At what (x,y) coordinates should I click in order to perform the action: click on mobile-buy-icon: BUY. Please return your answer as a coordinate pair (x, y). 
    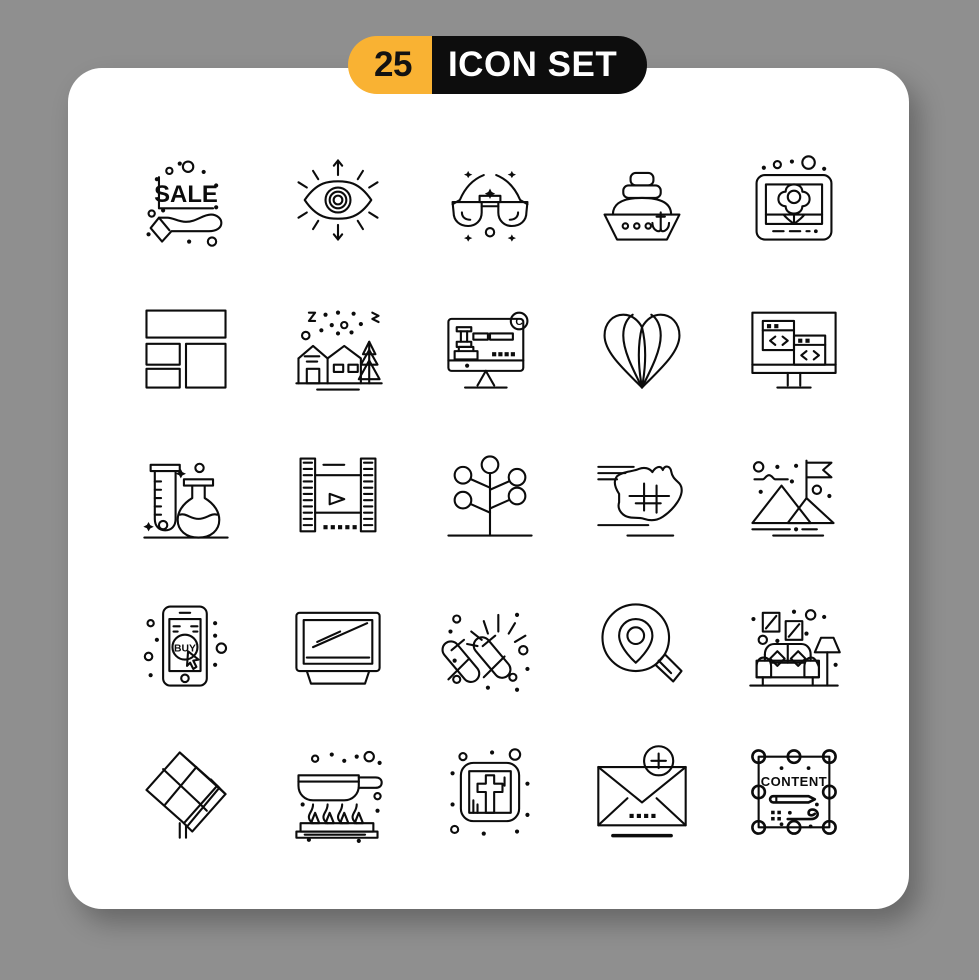
    Looking at the image, I should click on (186, 644).